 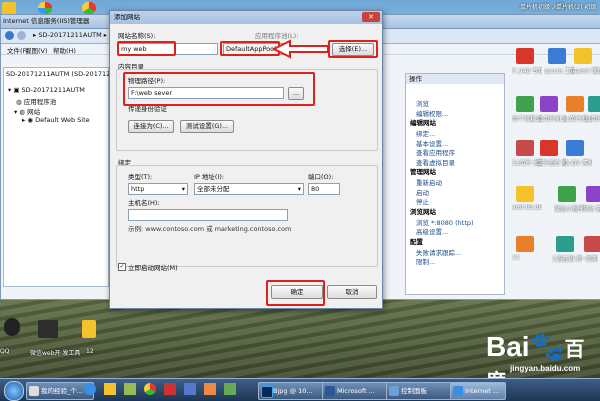 What do you see at coordinates (209, 177) in the screenshot?
I see `ip-label: IP 地址(I):` at bounding box center [209, 177].